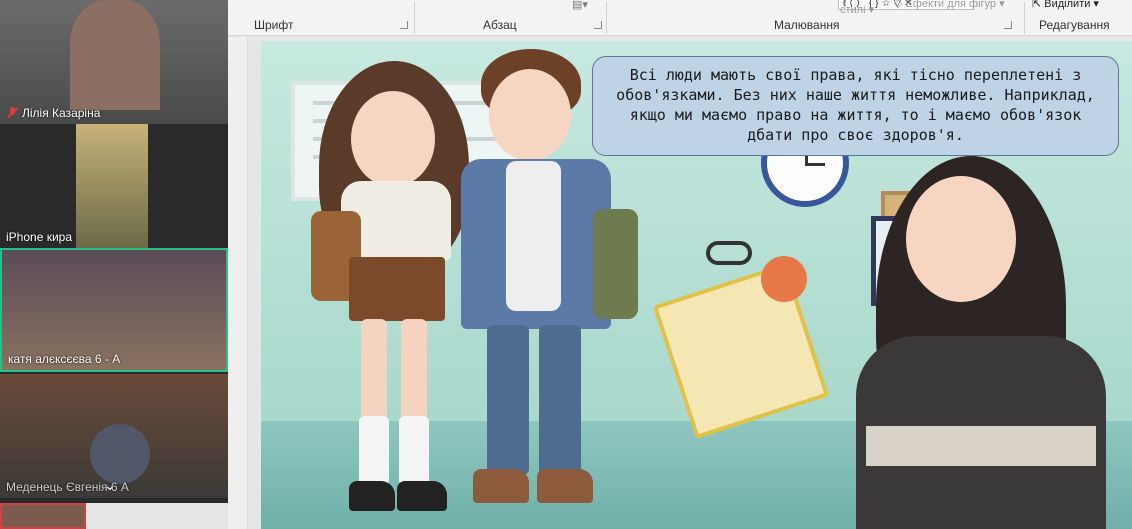  What do you see at coordinates (1074, 25) in the screenshot?
I see `editing-group-label: Редагування` at bounding box center [1074, 25].